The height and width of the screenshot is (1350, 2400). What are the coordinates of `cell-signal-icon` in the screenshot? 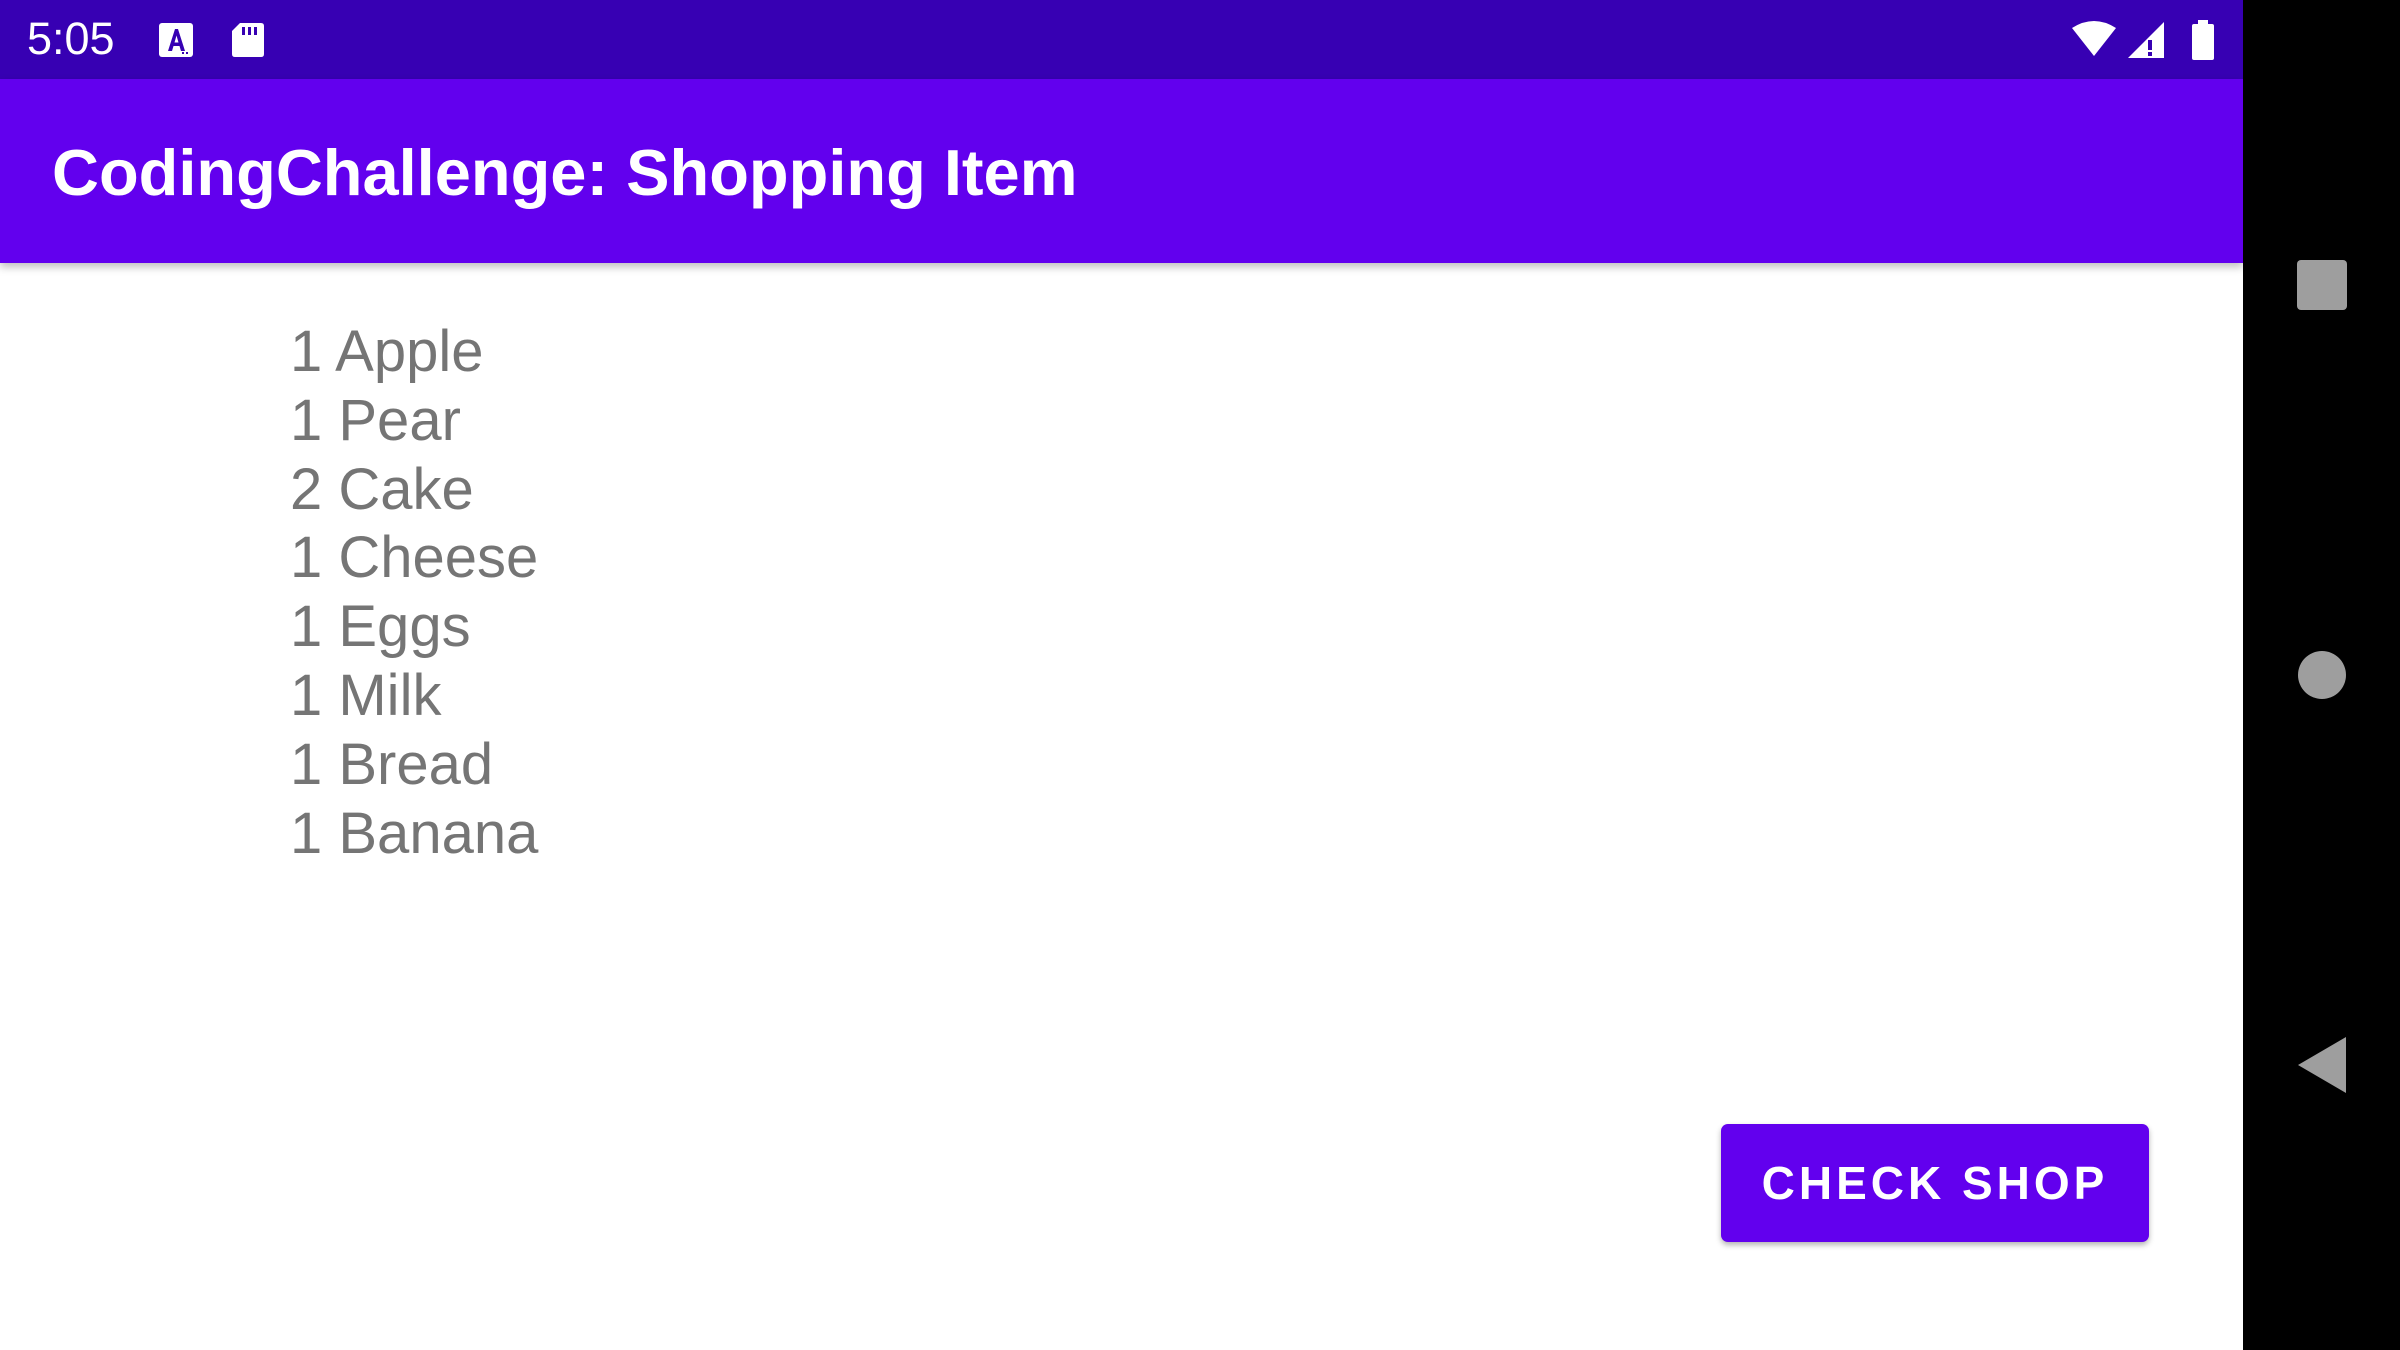 It's located at (2146, 40).